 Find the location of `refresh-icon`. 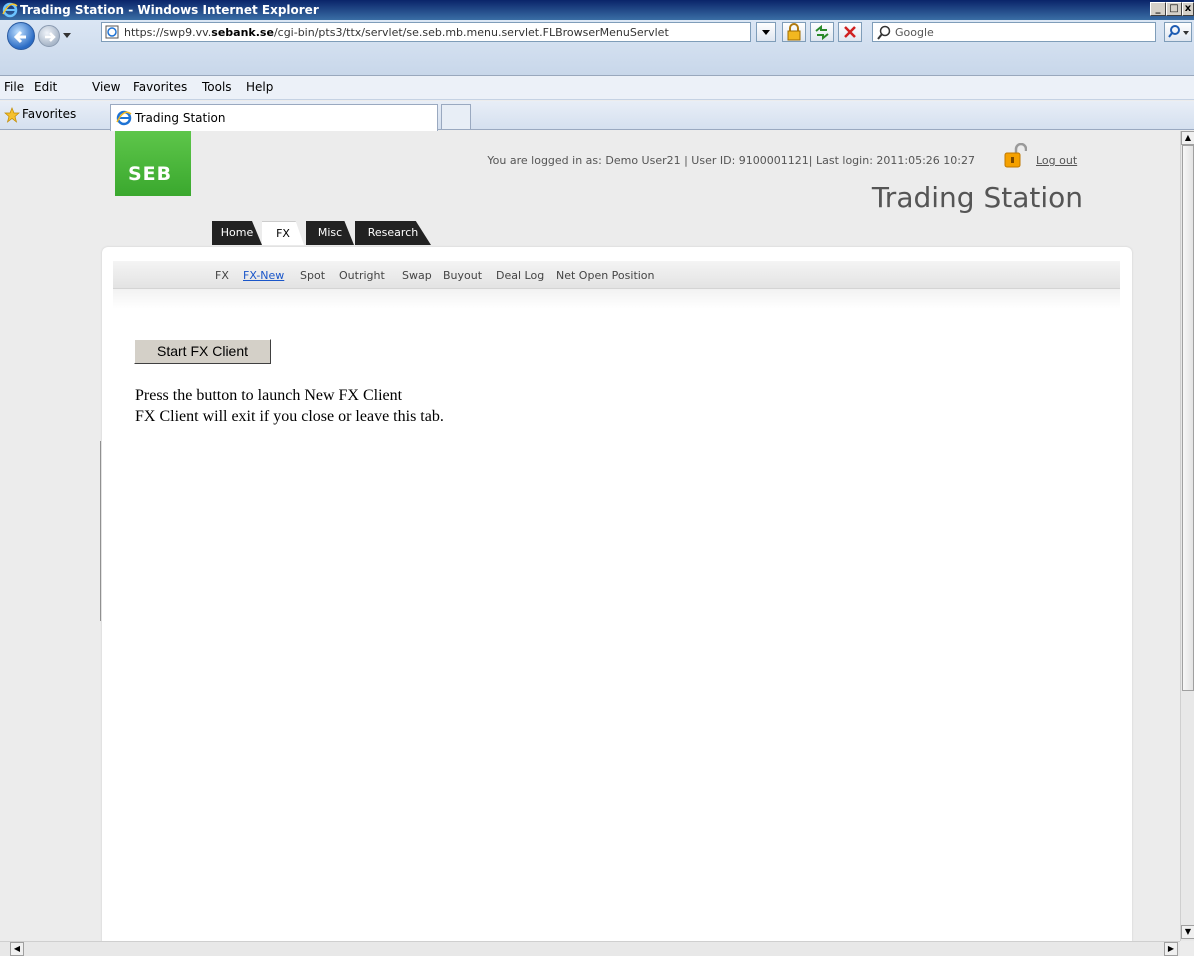

refresh-icon is located at coordinates (822, 32).